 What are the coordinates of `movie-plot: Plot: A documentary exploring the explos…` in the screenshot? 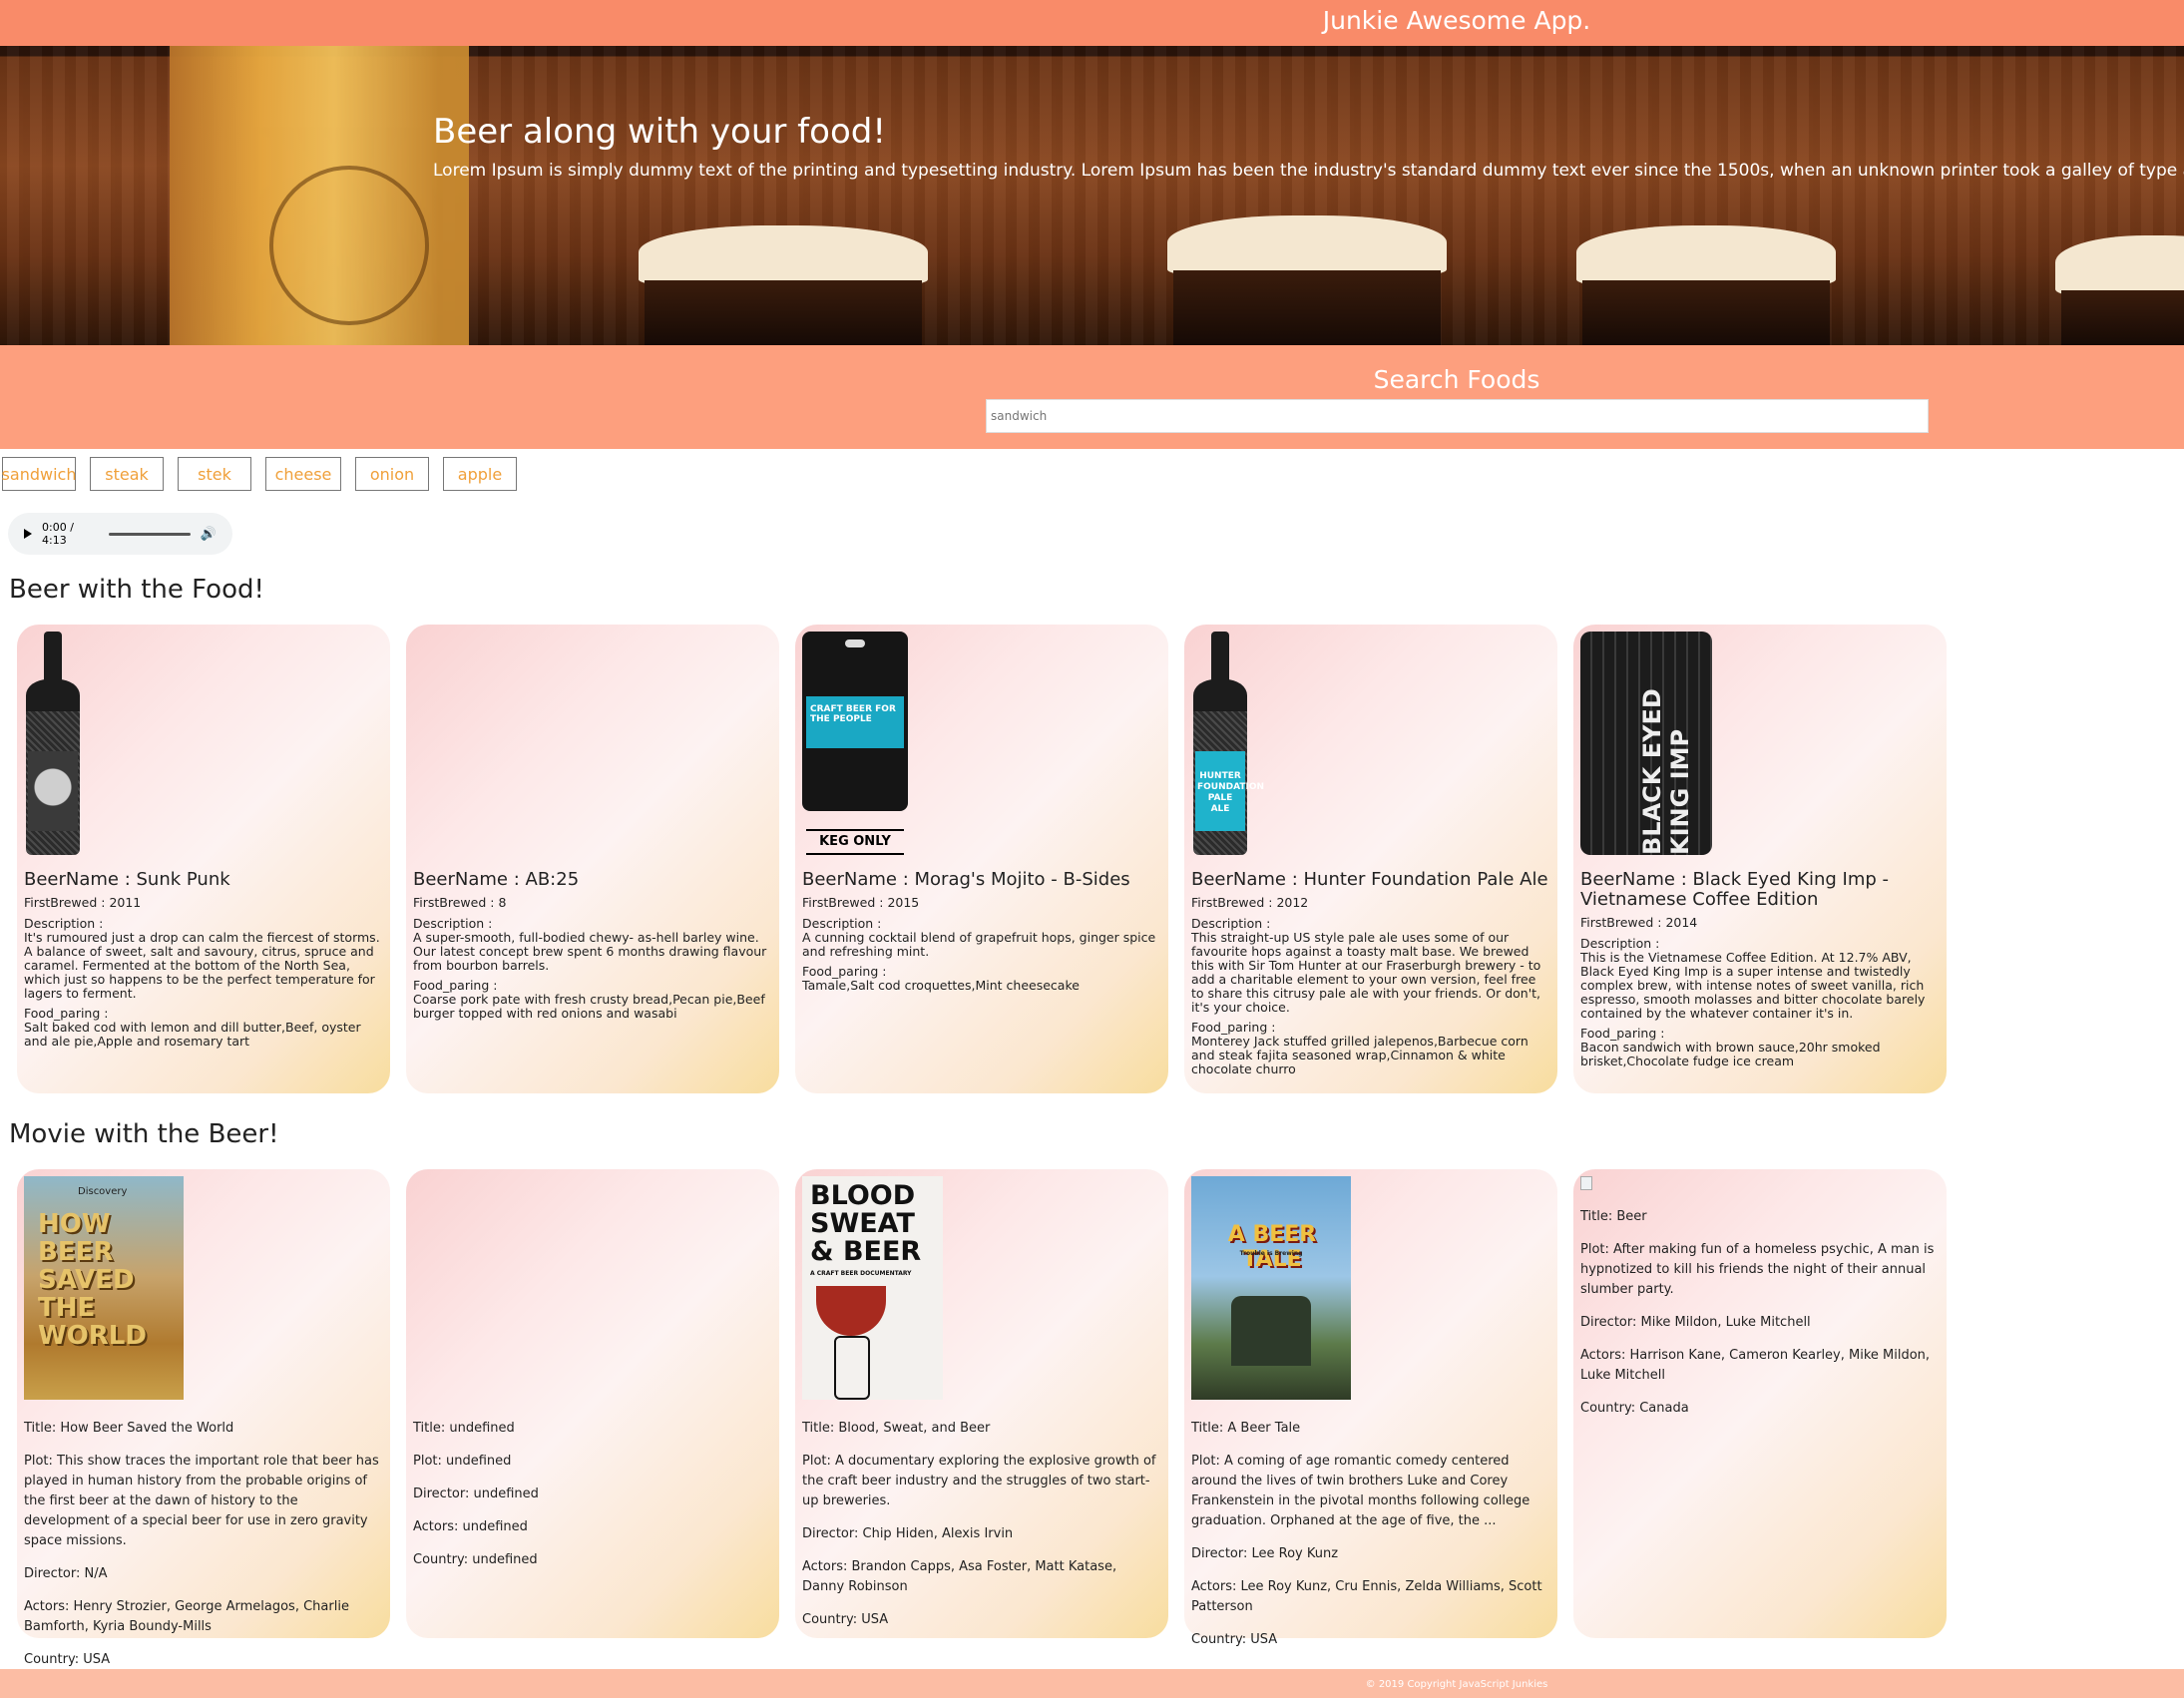 It's located at (979, 1481).